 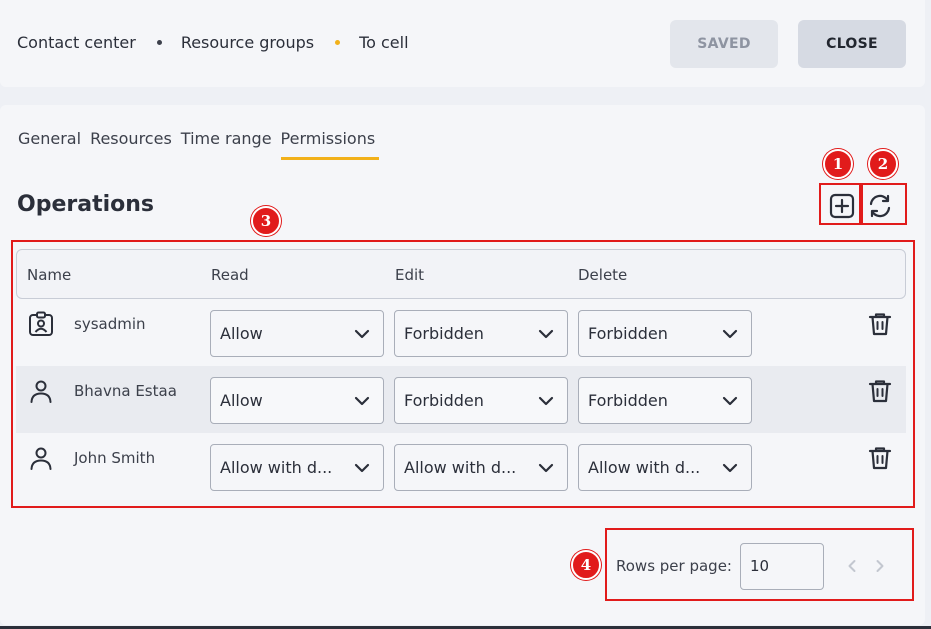 What do you see at coordinates (883, 164) in the screenshot?
I see `callout-badge-2: 2` at bounding box center [883, 164].